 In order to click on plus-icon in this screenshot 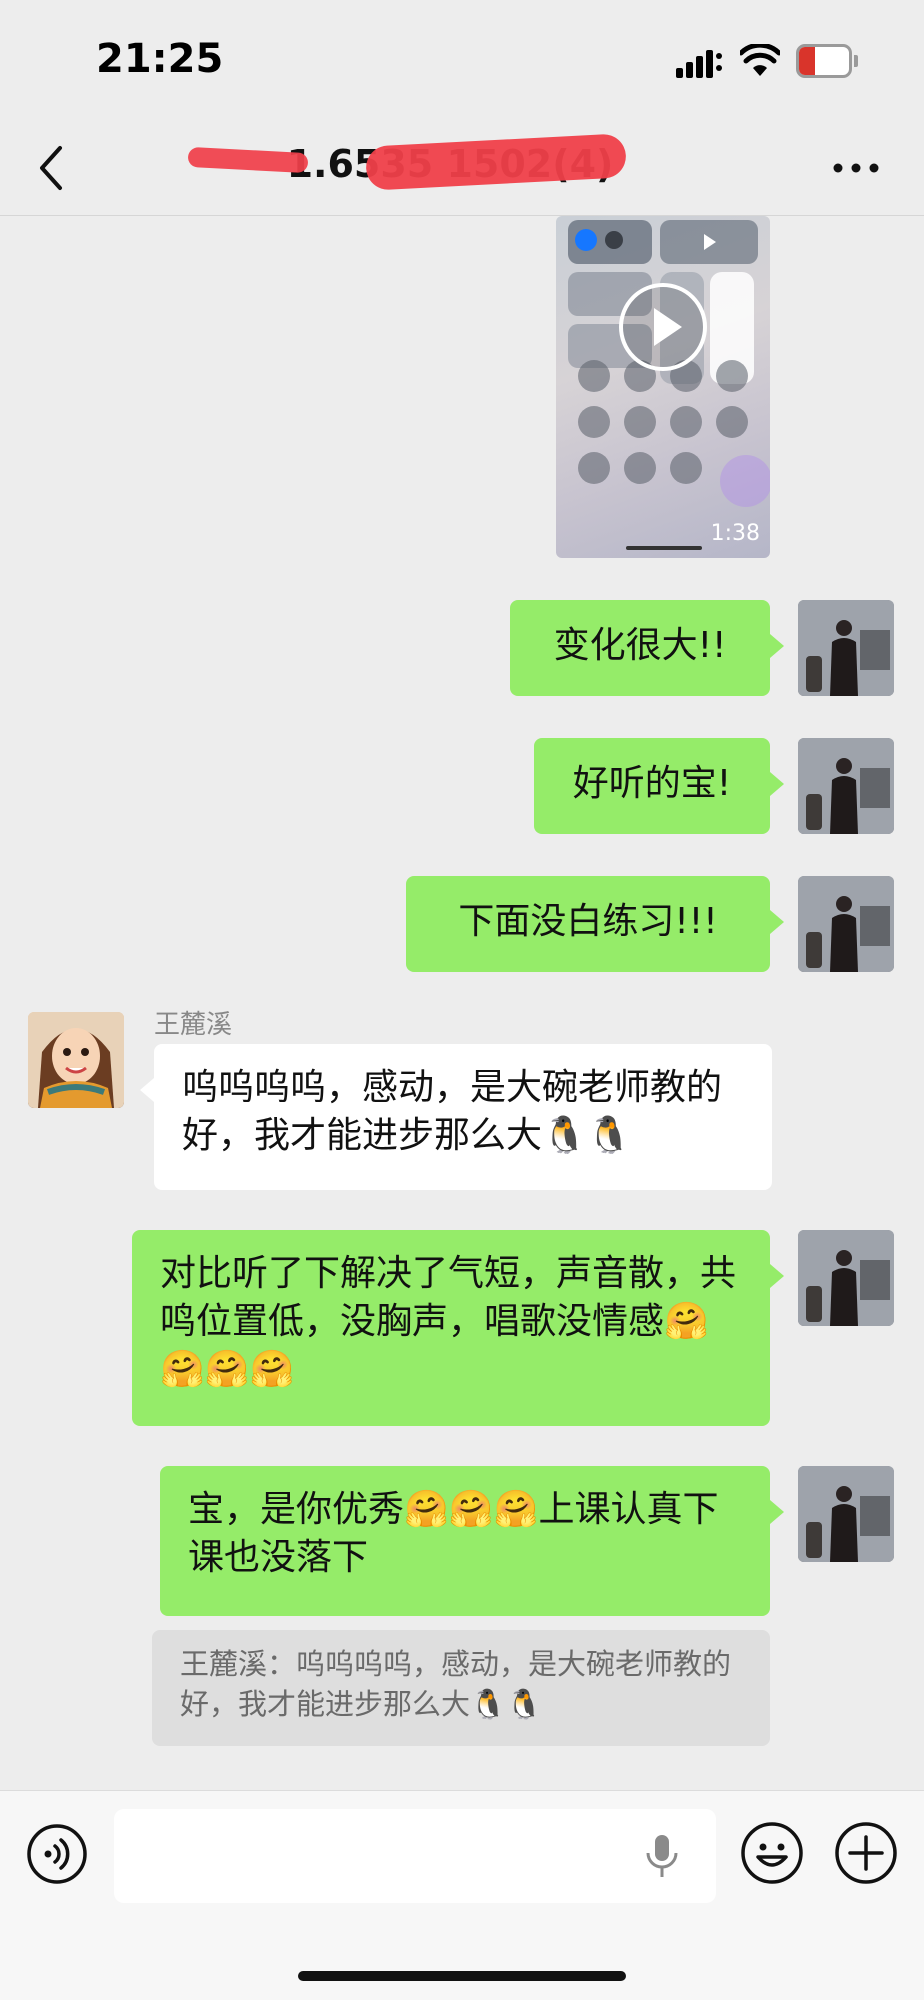, I will do `click(866, 1853)`.